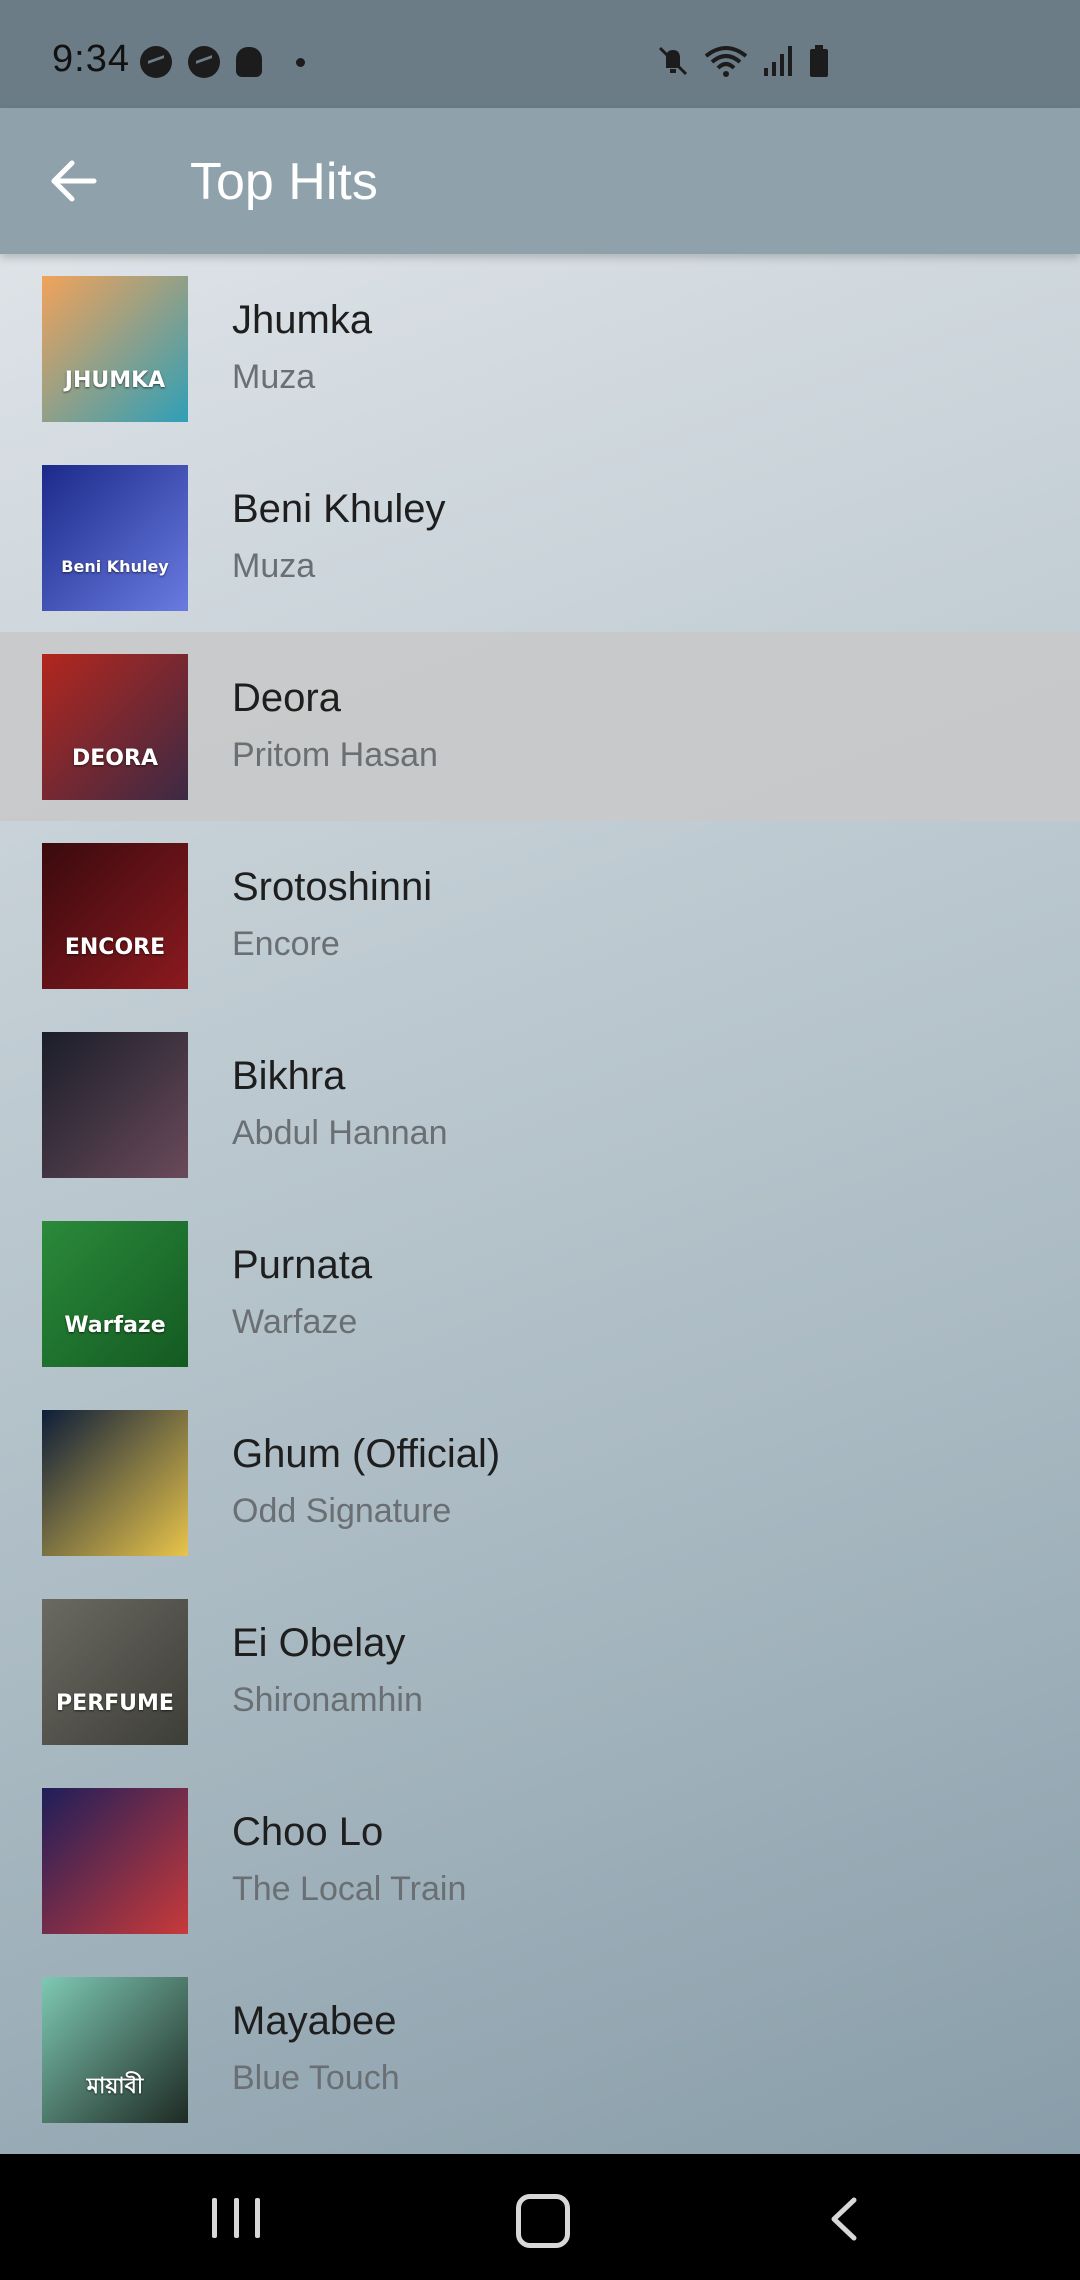  Describe the element at coordinates (115, 2050) in the screenshot. I see `album-art: মায়াবী` at that location.